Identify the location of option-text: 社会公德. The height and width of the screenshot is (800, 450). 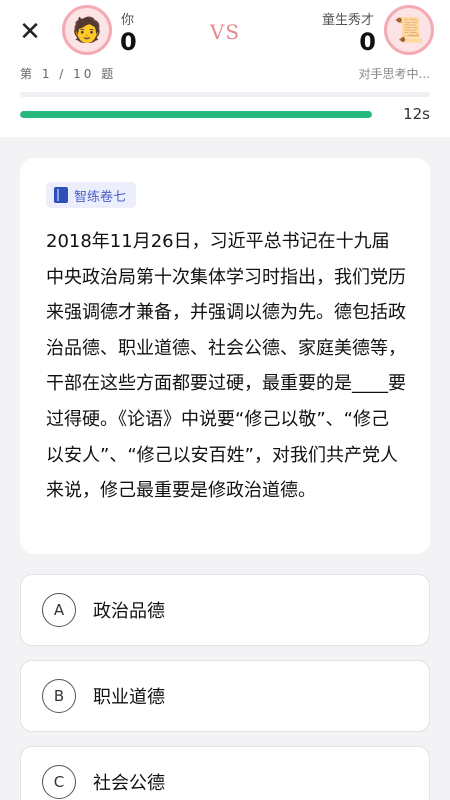
(129, 783).